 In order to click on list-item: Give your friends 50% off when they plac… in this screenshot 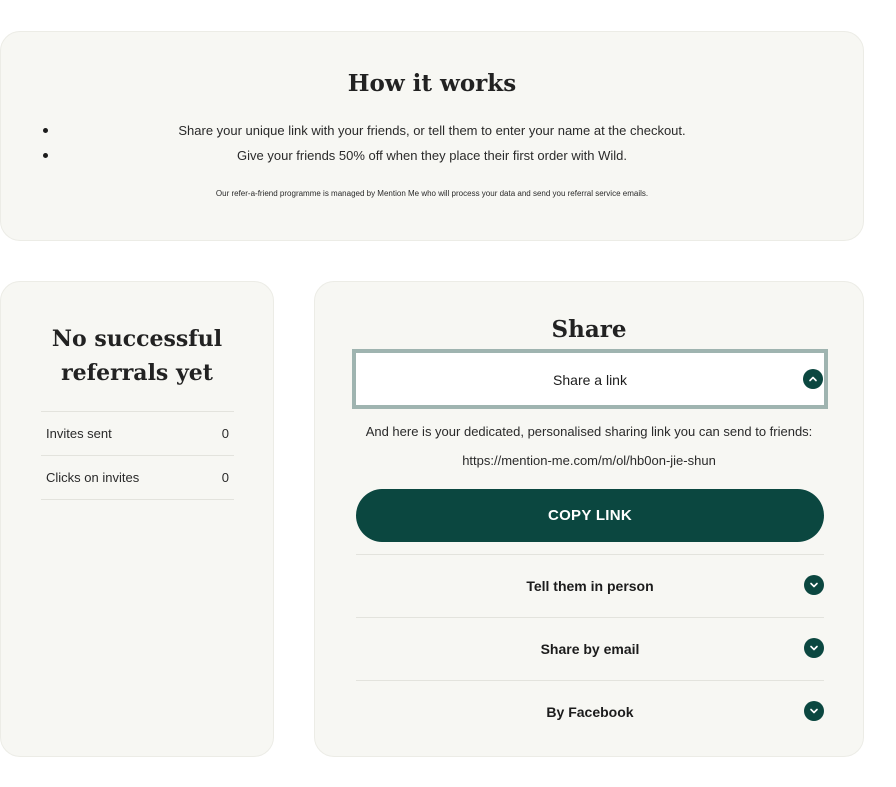, I will do `click(432, 157)`.